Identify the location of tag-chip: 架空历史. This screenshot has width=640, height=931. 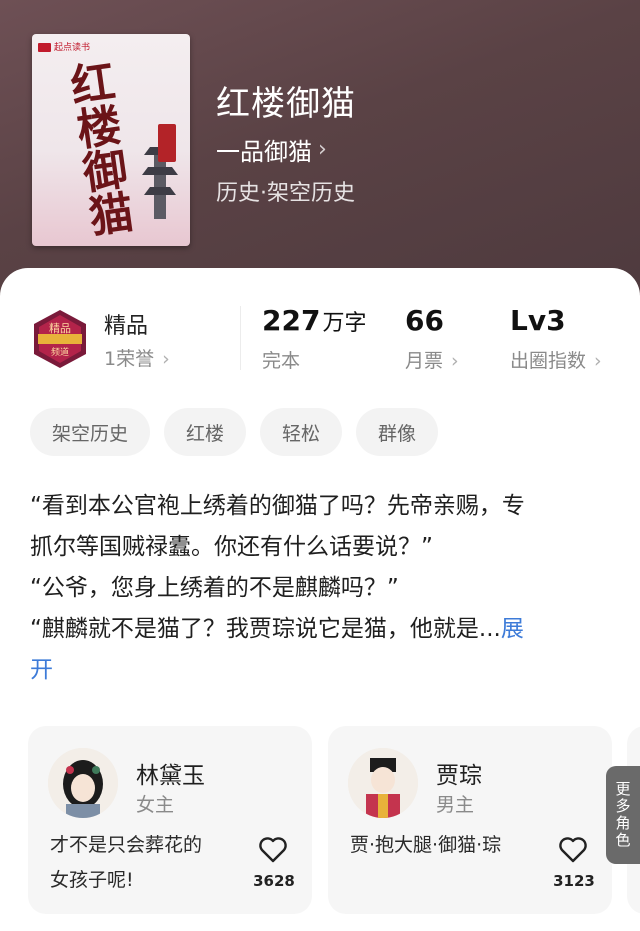
(90, 432).